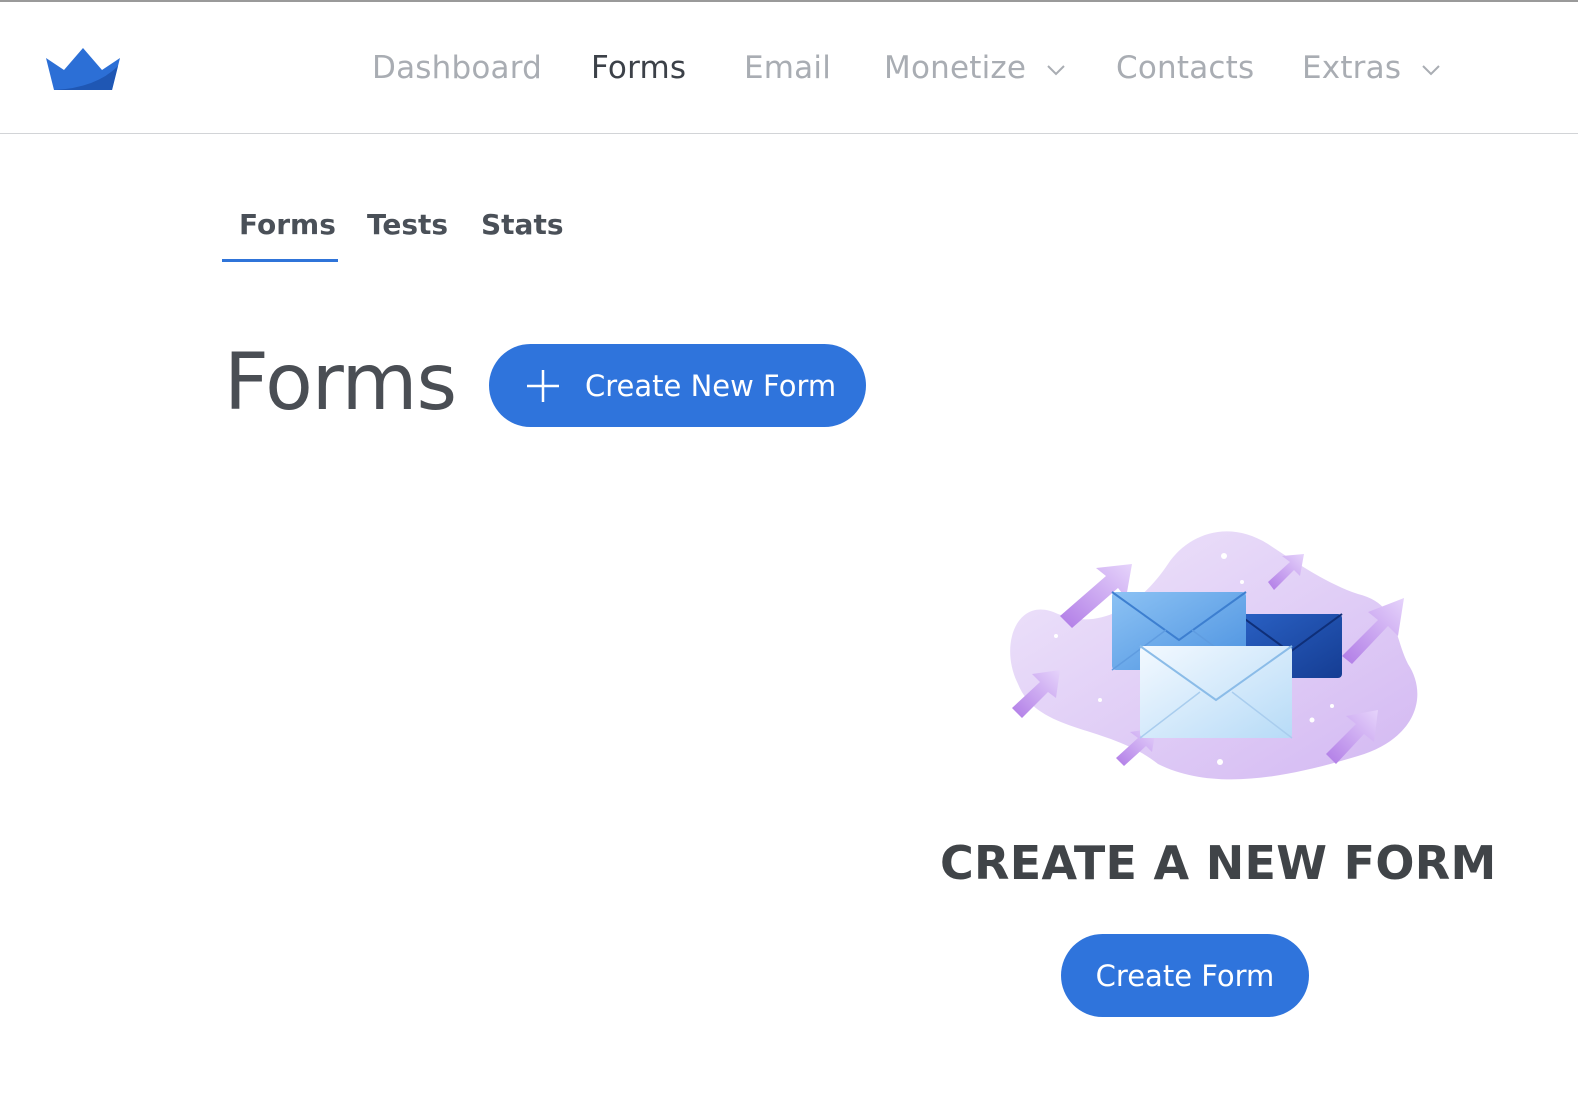 The width and height of the screenshot is (1578, 1102). I want to click on create-new-form-button: Create New Form, so click(677, 385).